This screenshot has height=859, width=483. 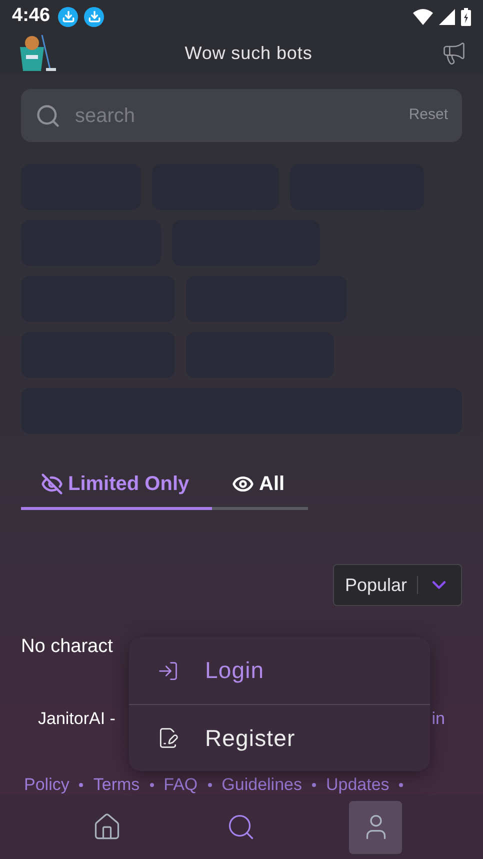 What do you see at coordinates (168, 671) in the screenshot?
I see `login-icon` at bounding box center [168, 671].